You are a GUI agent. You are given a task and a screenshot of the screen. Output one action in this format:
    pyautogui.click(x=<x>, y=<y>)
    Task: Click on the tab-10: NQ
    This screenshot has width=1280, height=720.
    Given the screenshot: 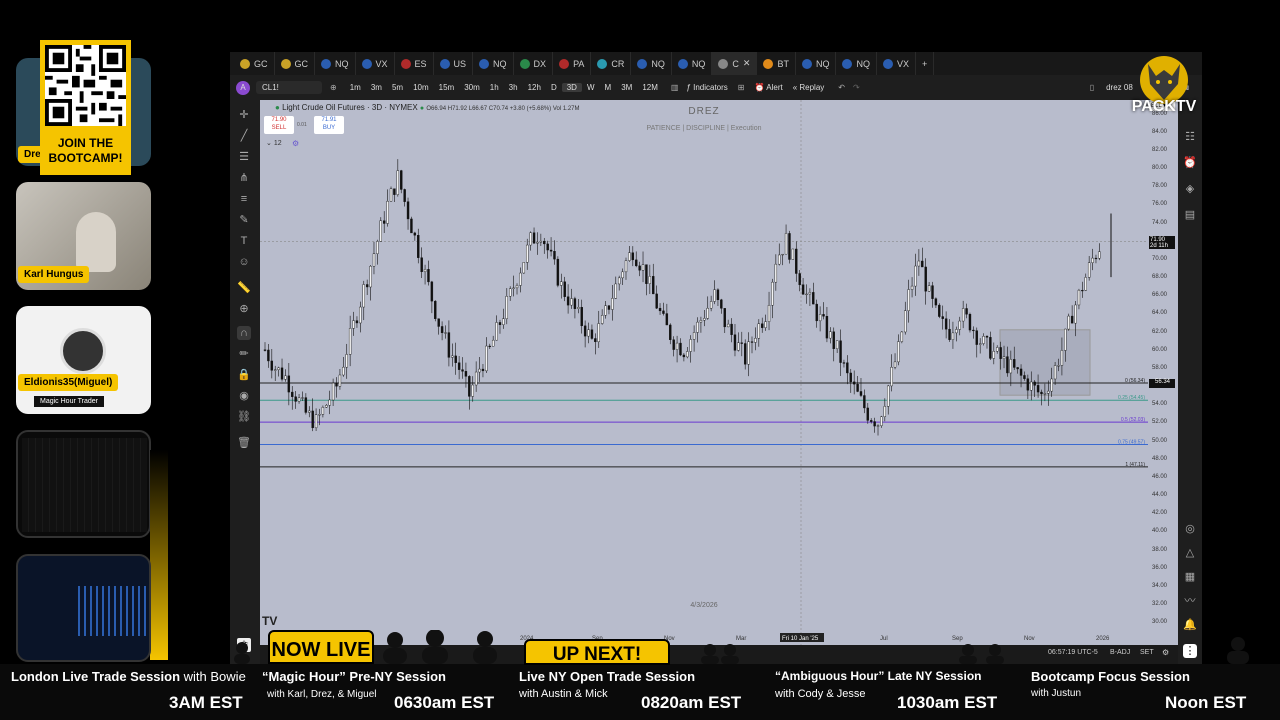 What is the action you would take?
    pyautogui.click(x=651, y=63)
    